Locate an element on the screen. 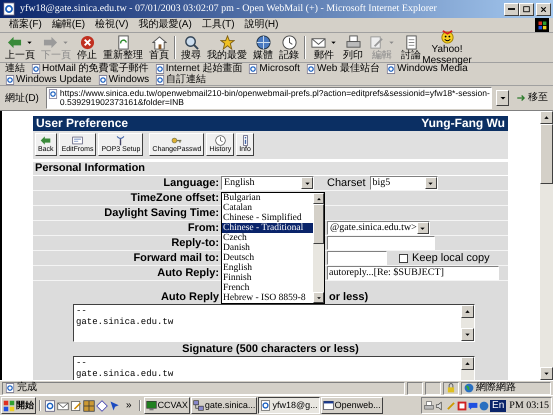 Image resolution: width=553 pixels, height=415 pixels. page-title: User Preference is located at coordinates (82, 123).